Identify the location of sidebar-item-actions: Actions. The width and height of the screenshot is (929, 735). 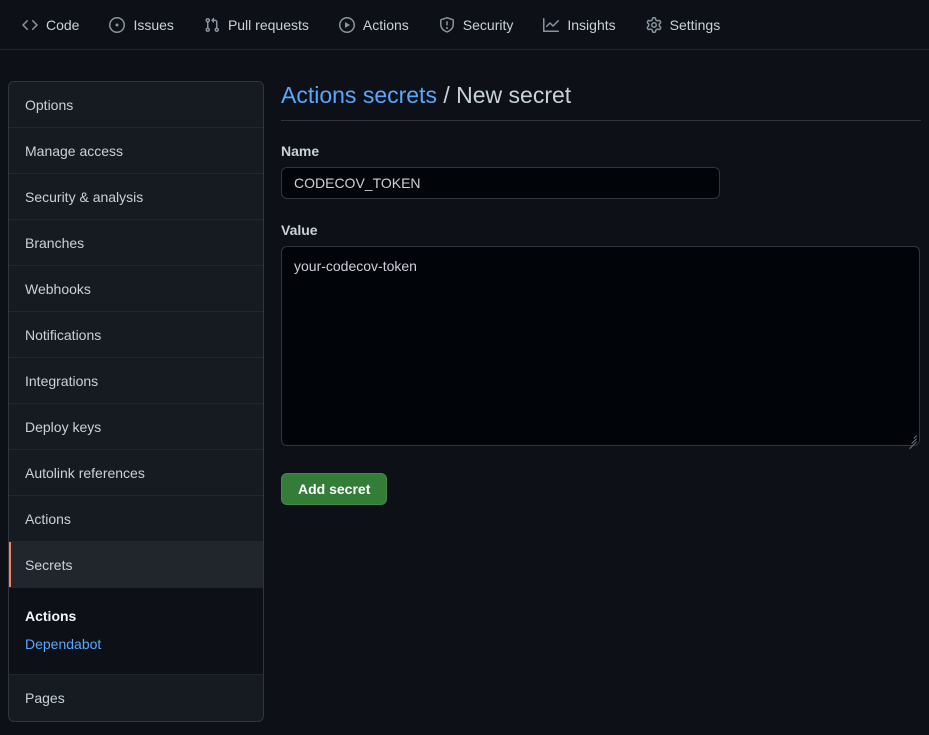
(136, 519).